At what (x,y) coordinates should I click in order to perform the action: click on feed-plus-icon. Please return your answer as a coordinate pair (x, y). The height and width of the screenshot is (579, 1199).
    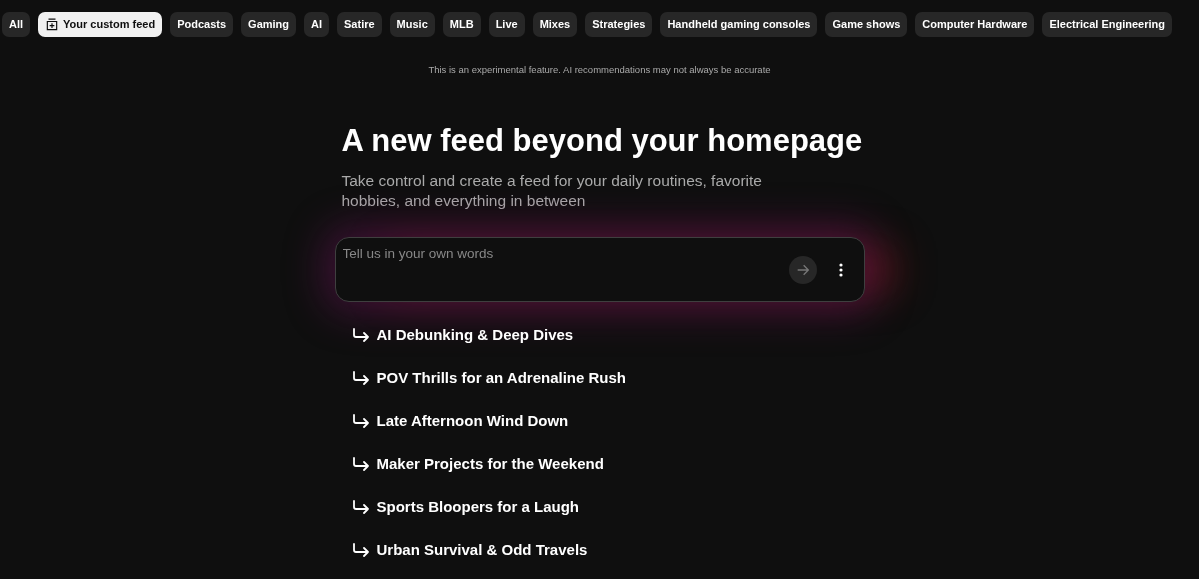
    Looking at the image, I should click on (52, 24).